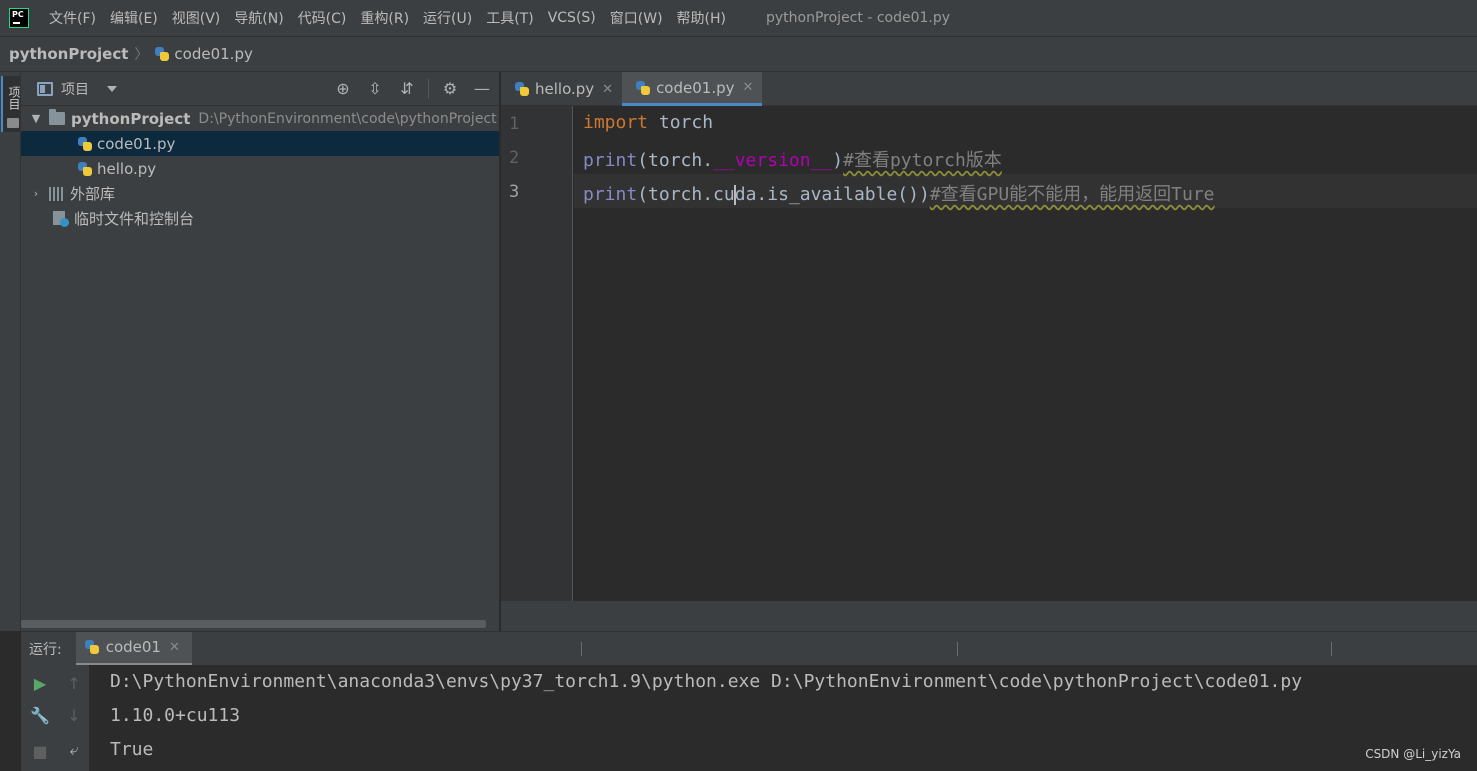  What do you see at coordinates (134, 18) in the screenshot?
I see `menu-edit: 编辑(E)` at bounding box center [134, 18].